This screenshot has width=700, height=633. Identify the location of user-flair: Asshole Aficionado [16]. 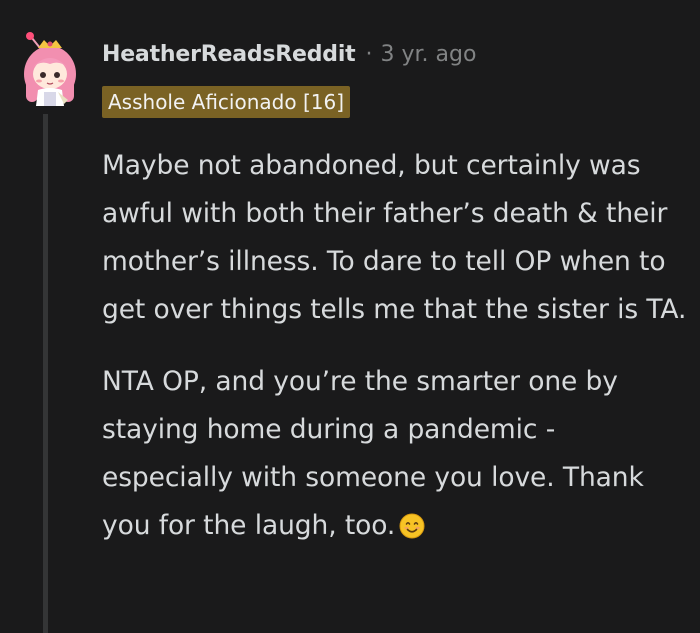
(226, 102).